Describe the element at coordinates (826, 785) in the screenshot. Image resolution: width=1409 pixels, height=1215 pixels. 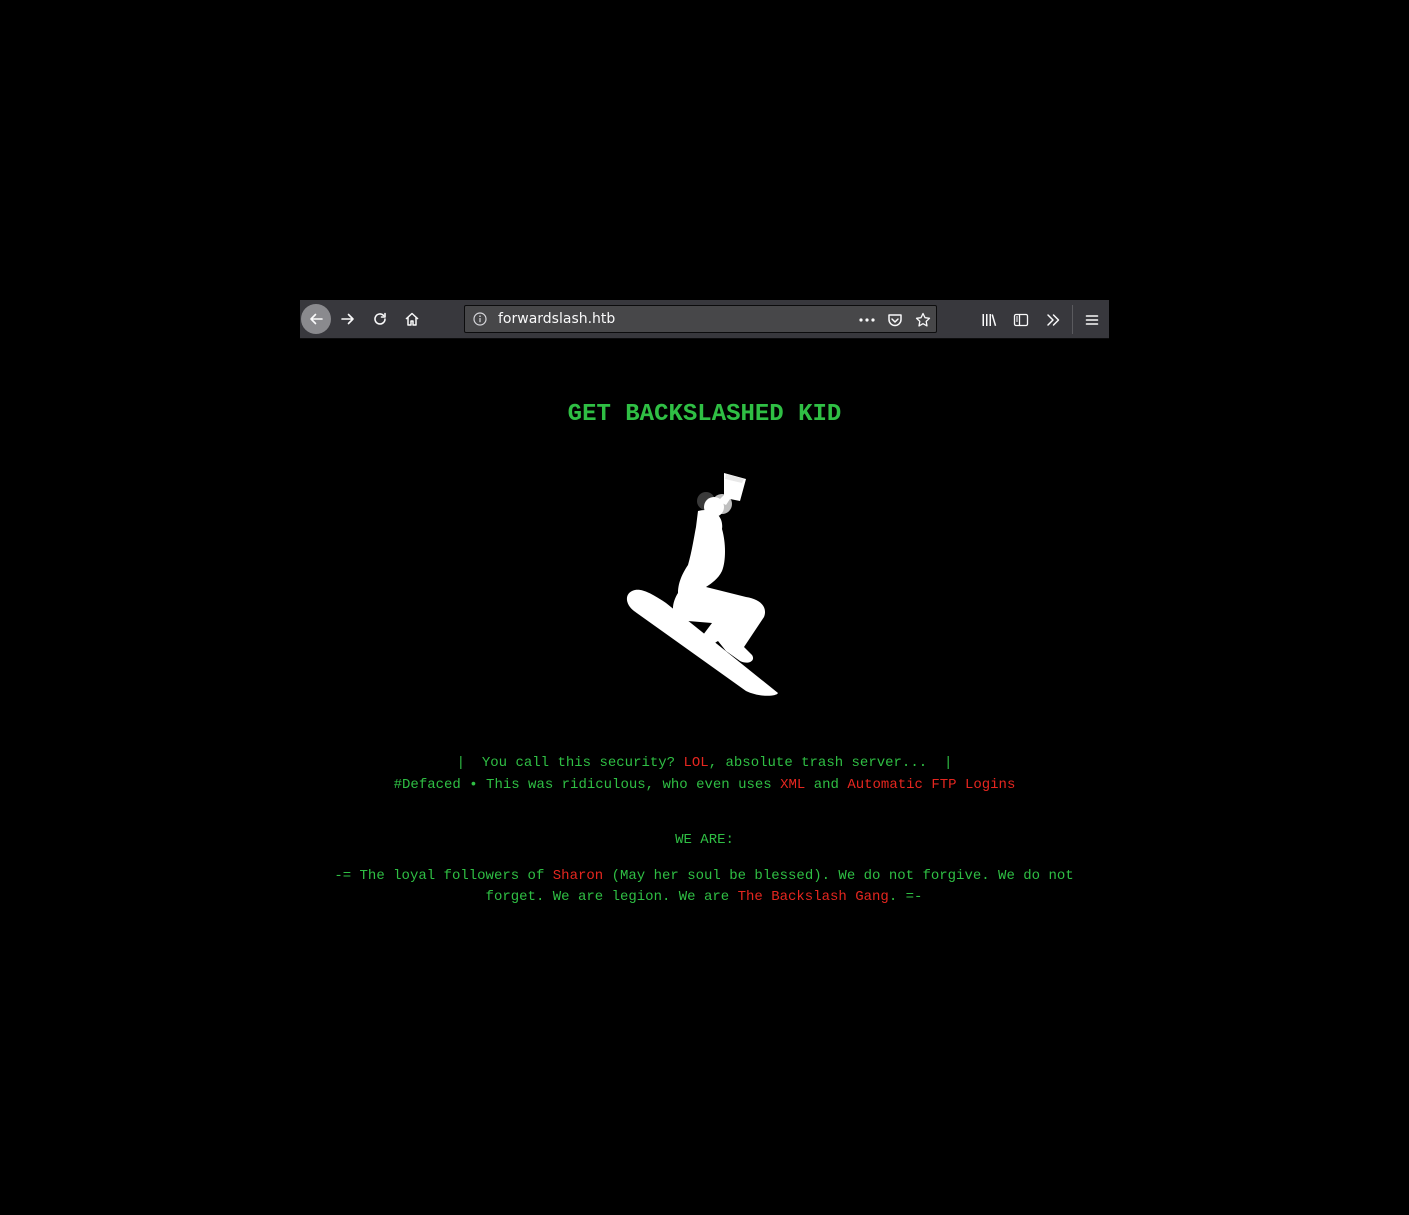
I see `defaced-text-mid: and` at that location.